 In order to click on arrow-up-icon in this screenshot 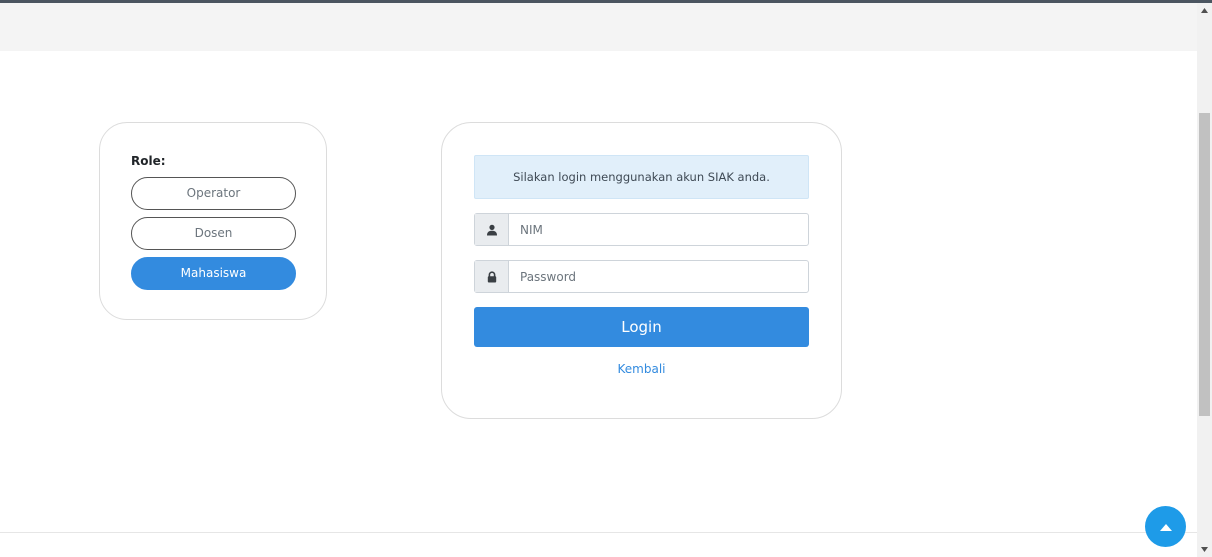, I will do `click(1166, 526)`.